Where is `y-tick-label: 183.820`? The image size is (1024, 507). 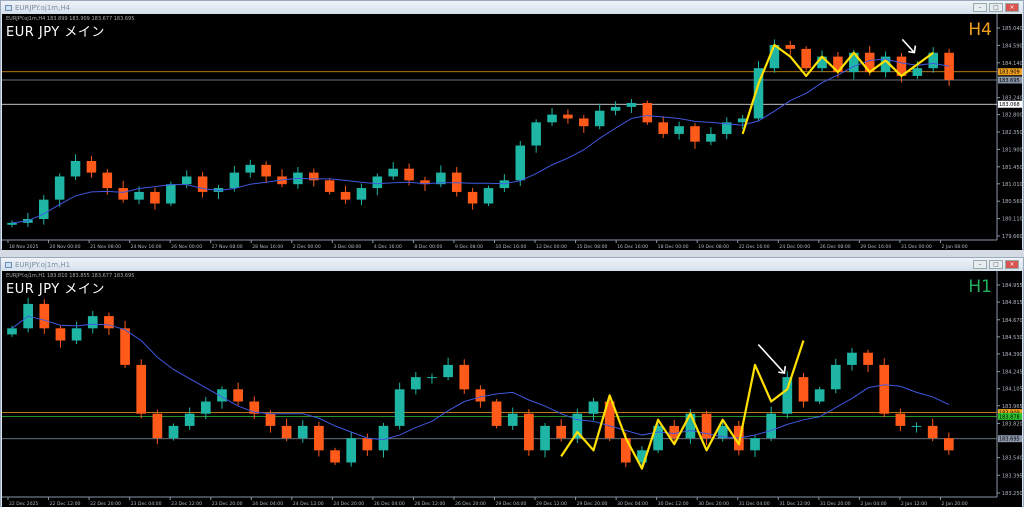
y-tick-label: 183.820 is located at coordinates (1012, 424).